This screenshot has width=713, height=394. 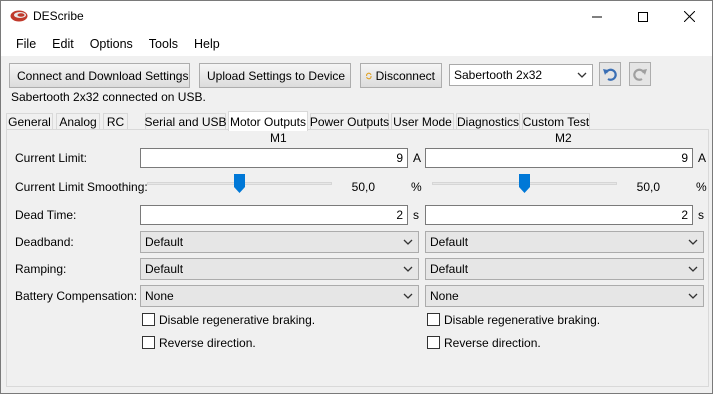 What do you see at coordinates (239, 183) in the screenshot?
I see `m1-smoothing-slider-thumb` at bounding box center [239, 183].